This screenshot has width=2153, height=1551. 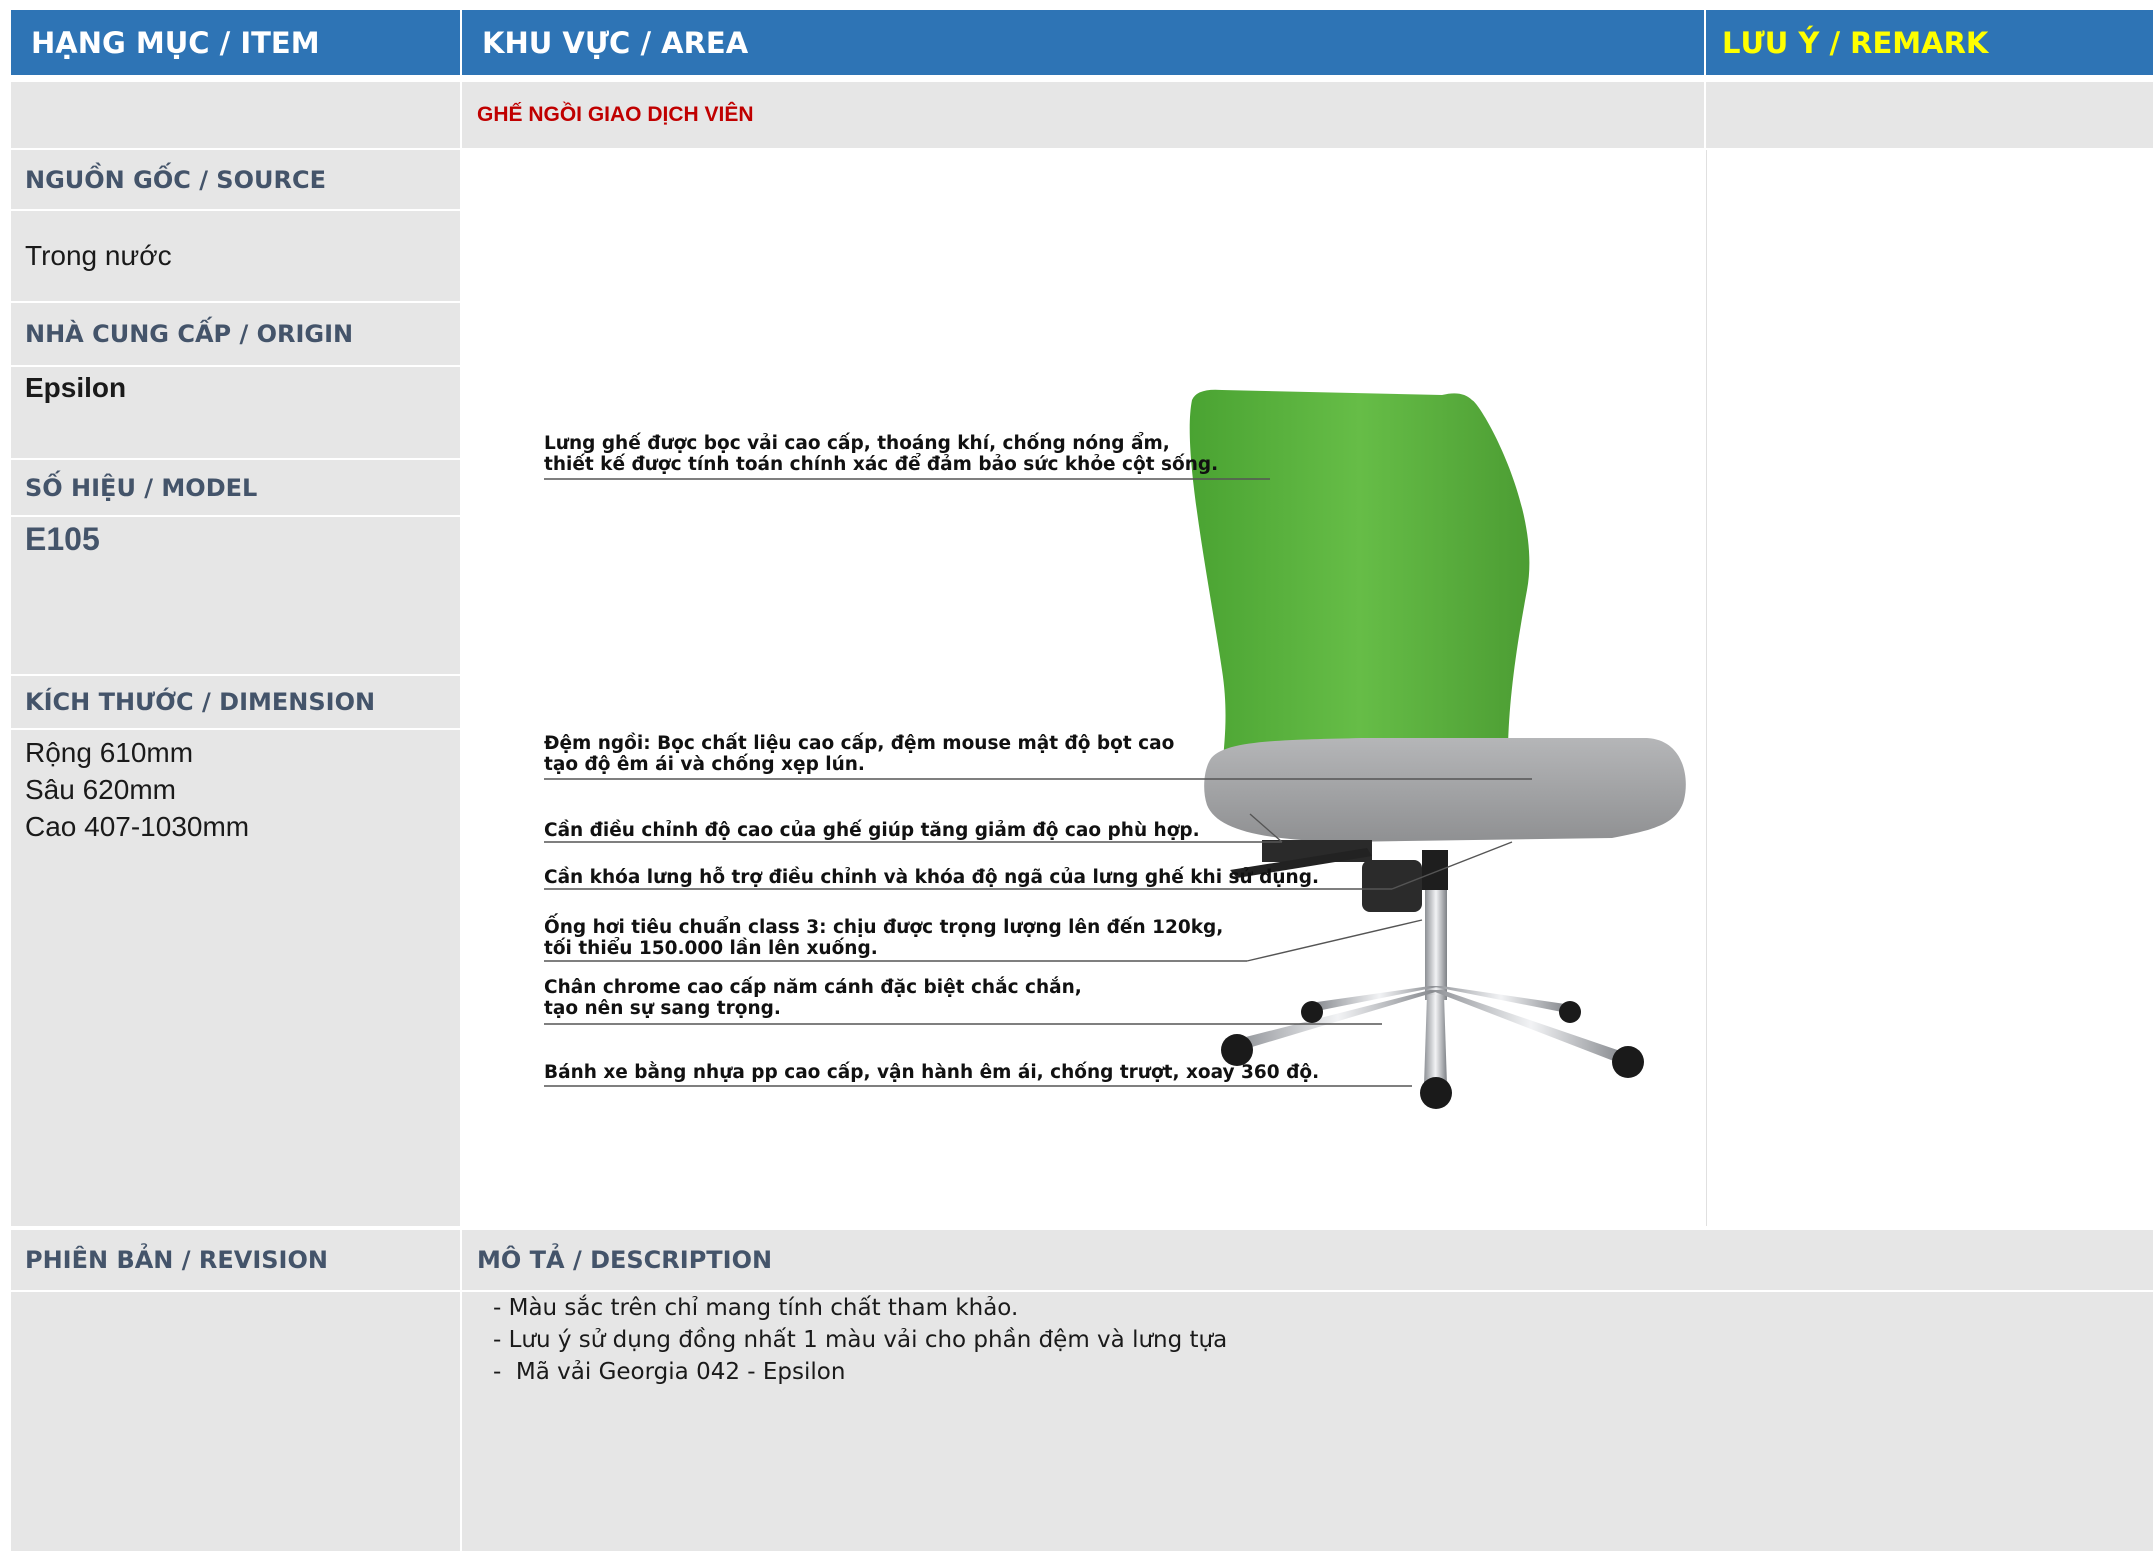 What do you see at coordinates (235, 179) in the screenshot?
I see `source-label: NGUỒN GỐC / SOURCE` at bounding box center [235, 179].